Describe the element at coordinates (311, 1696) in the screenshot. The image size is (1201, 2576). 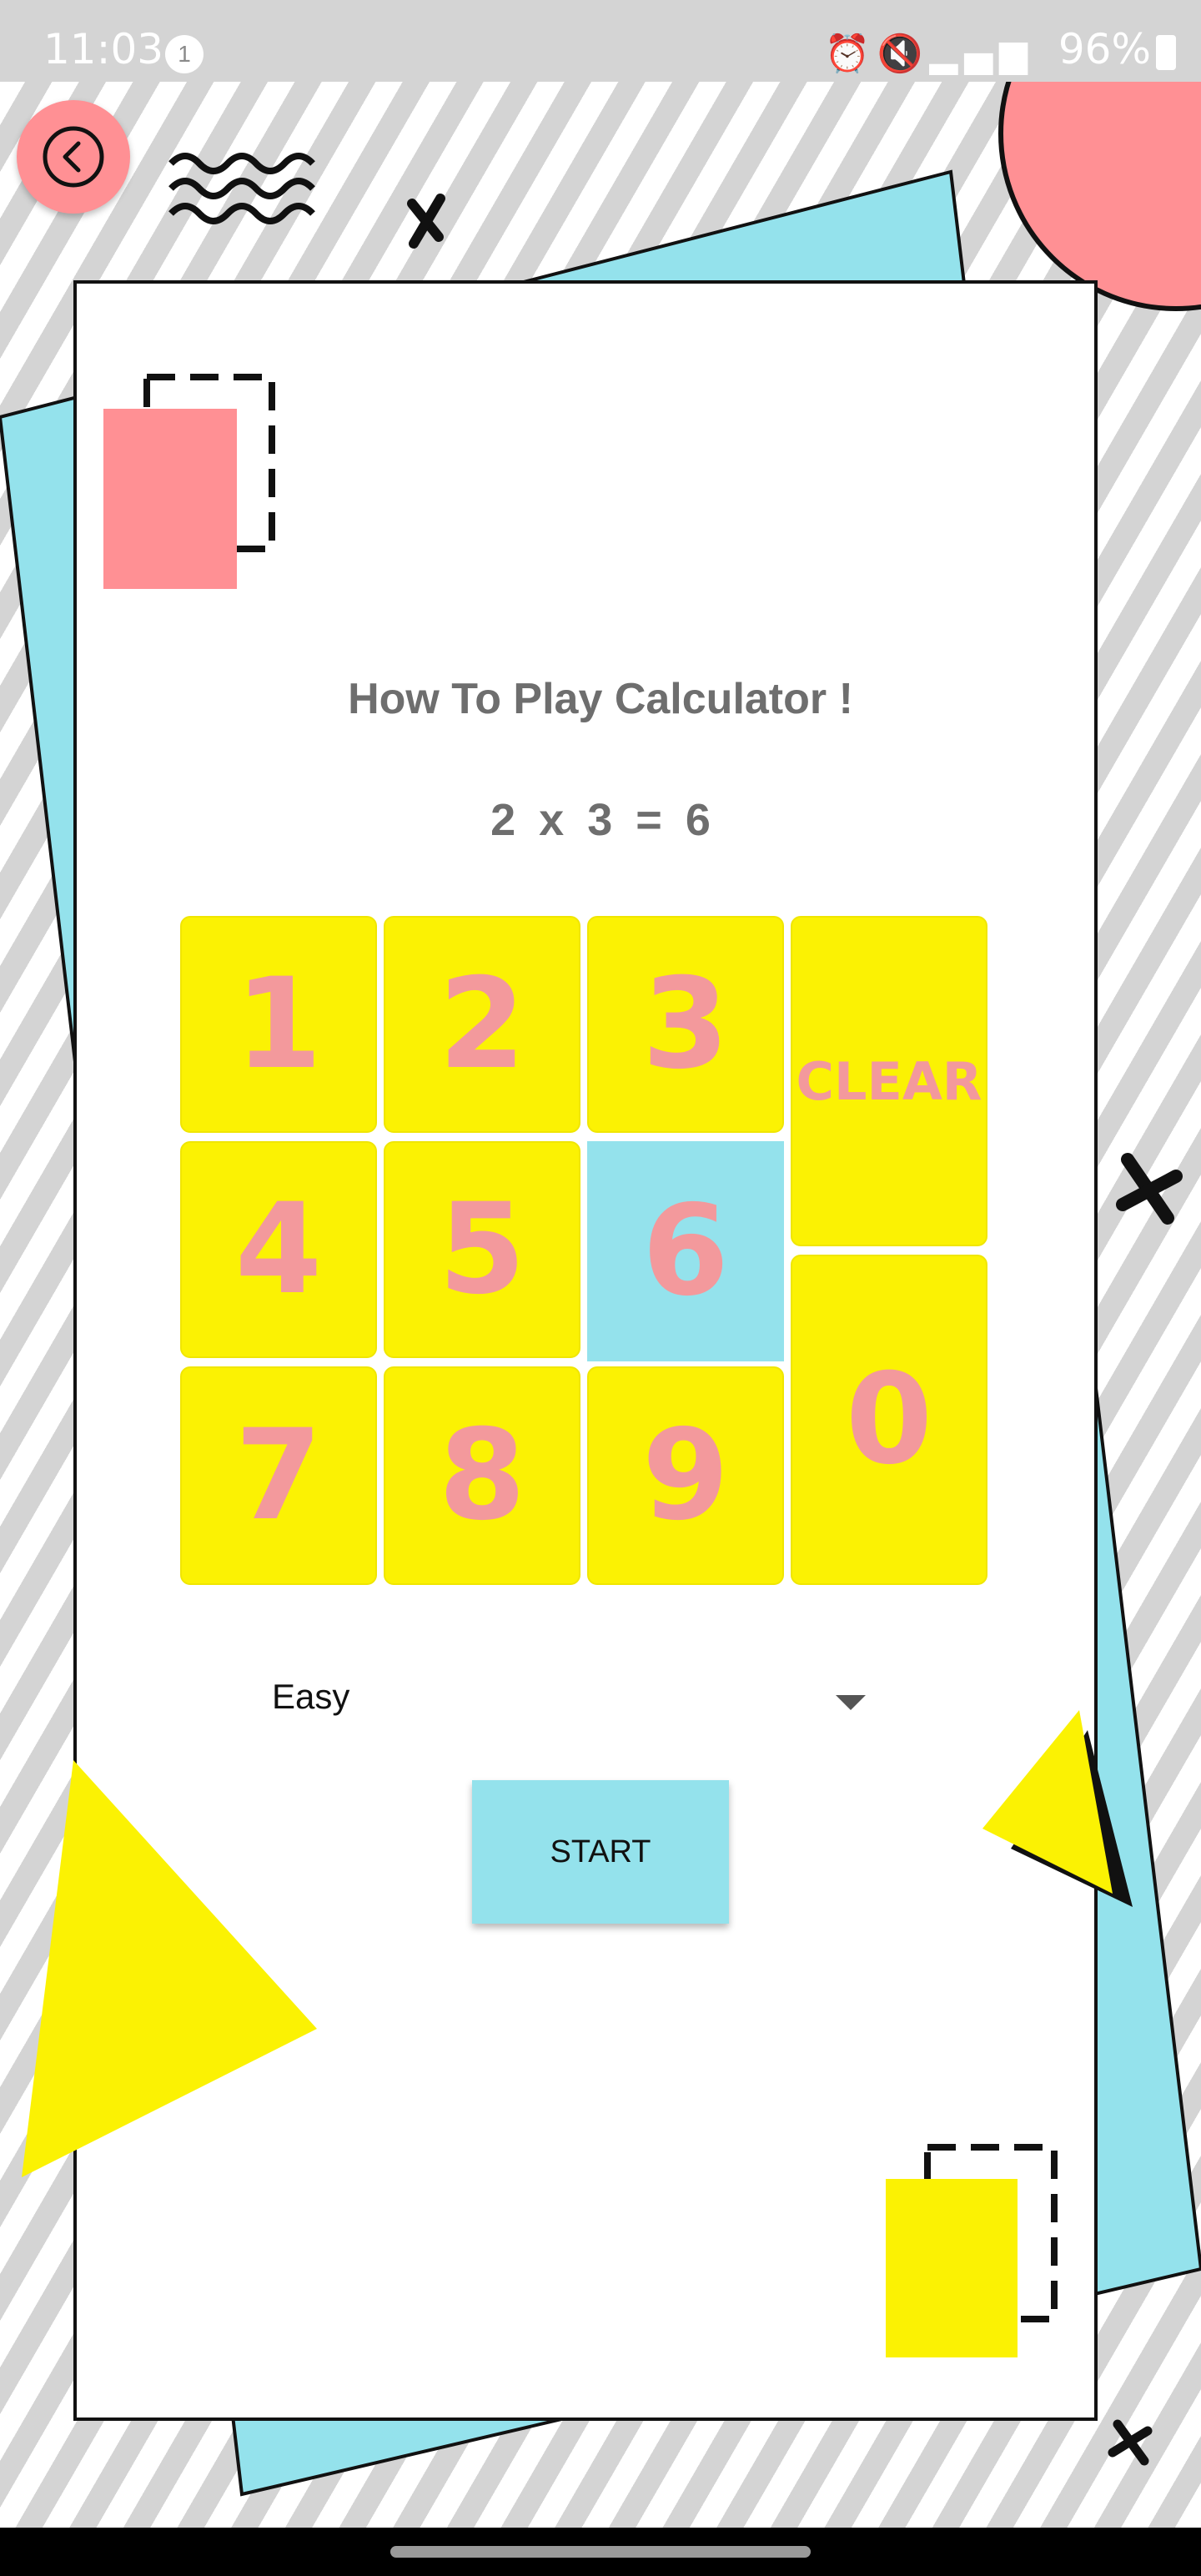
I see `difficulty-selected: Easy` at that location.